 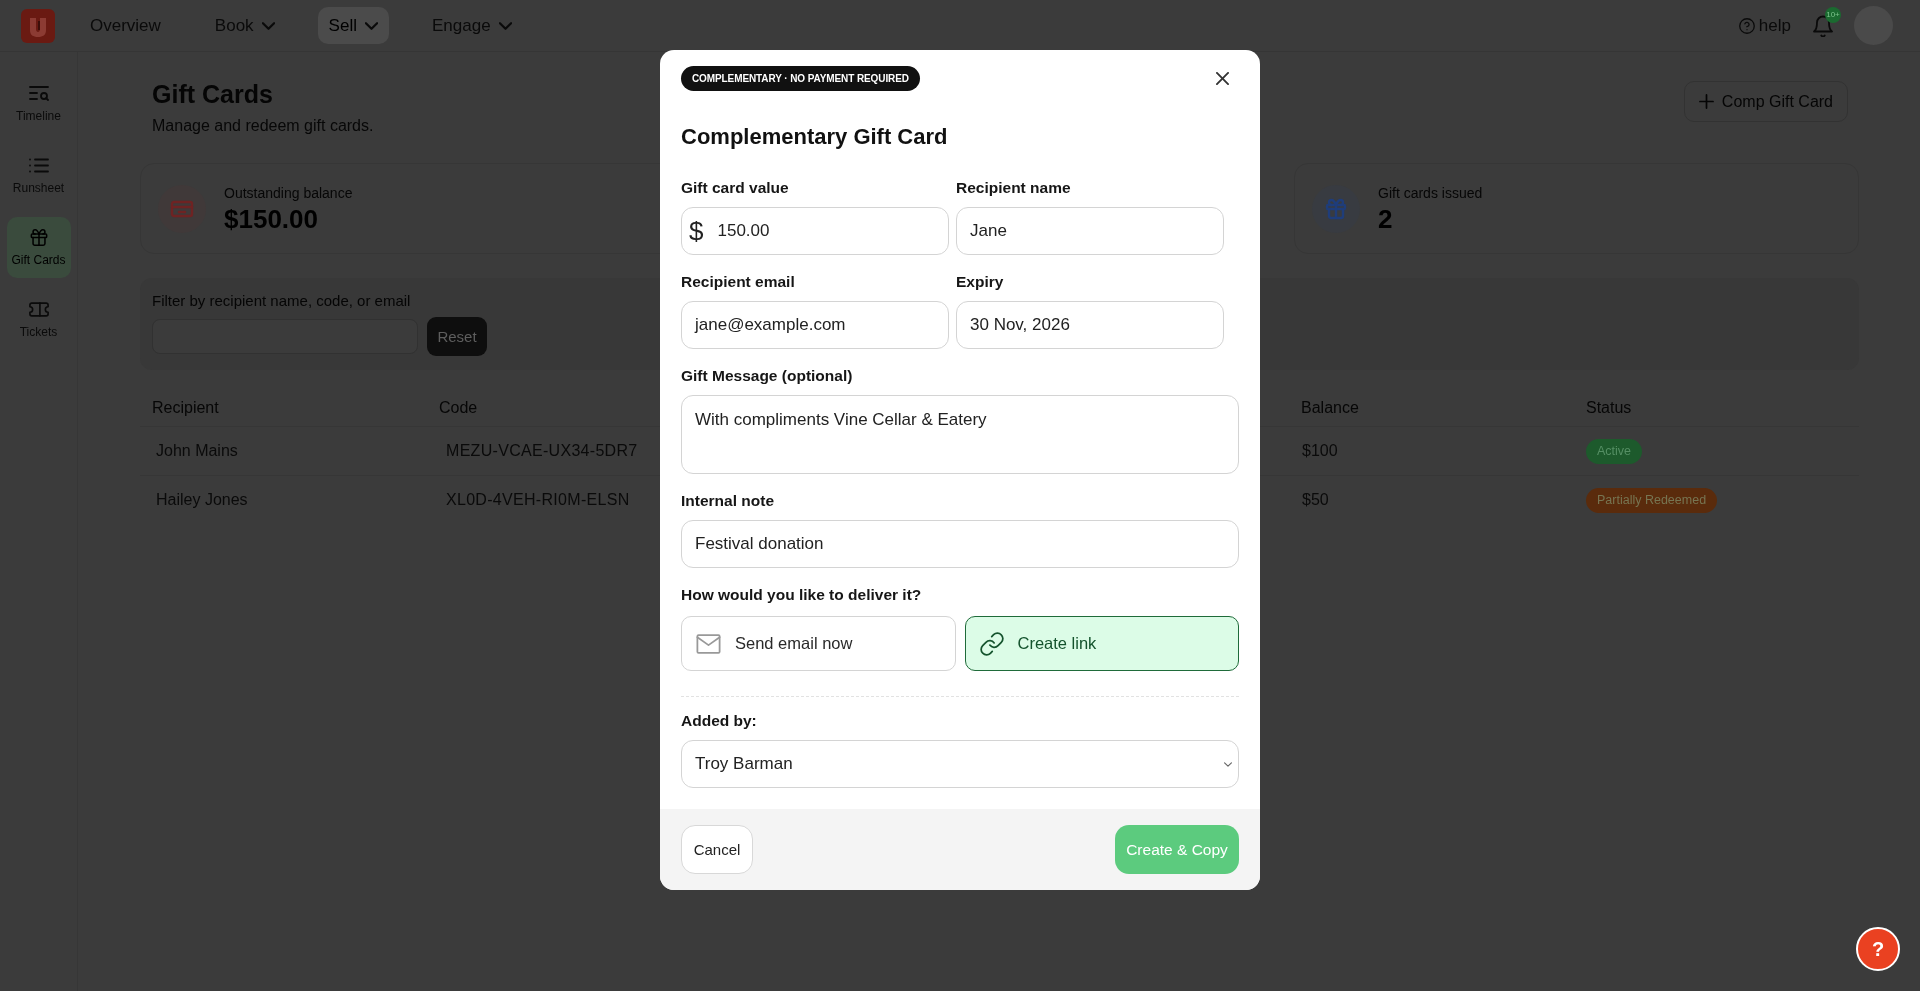 What do you see at coordinates (1222, 78) in the screenshot?
I see `close-icon` at bounding box center [1222, 78].